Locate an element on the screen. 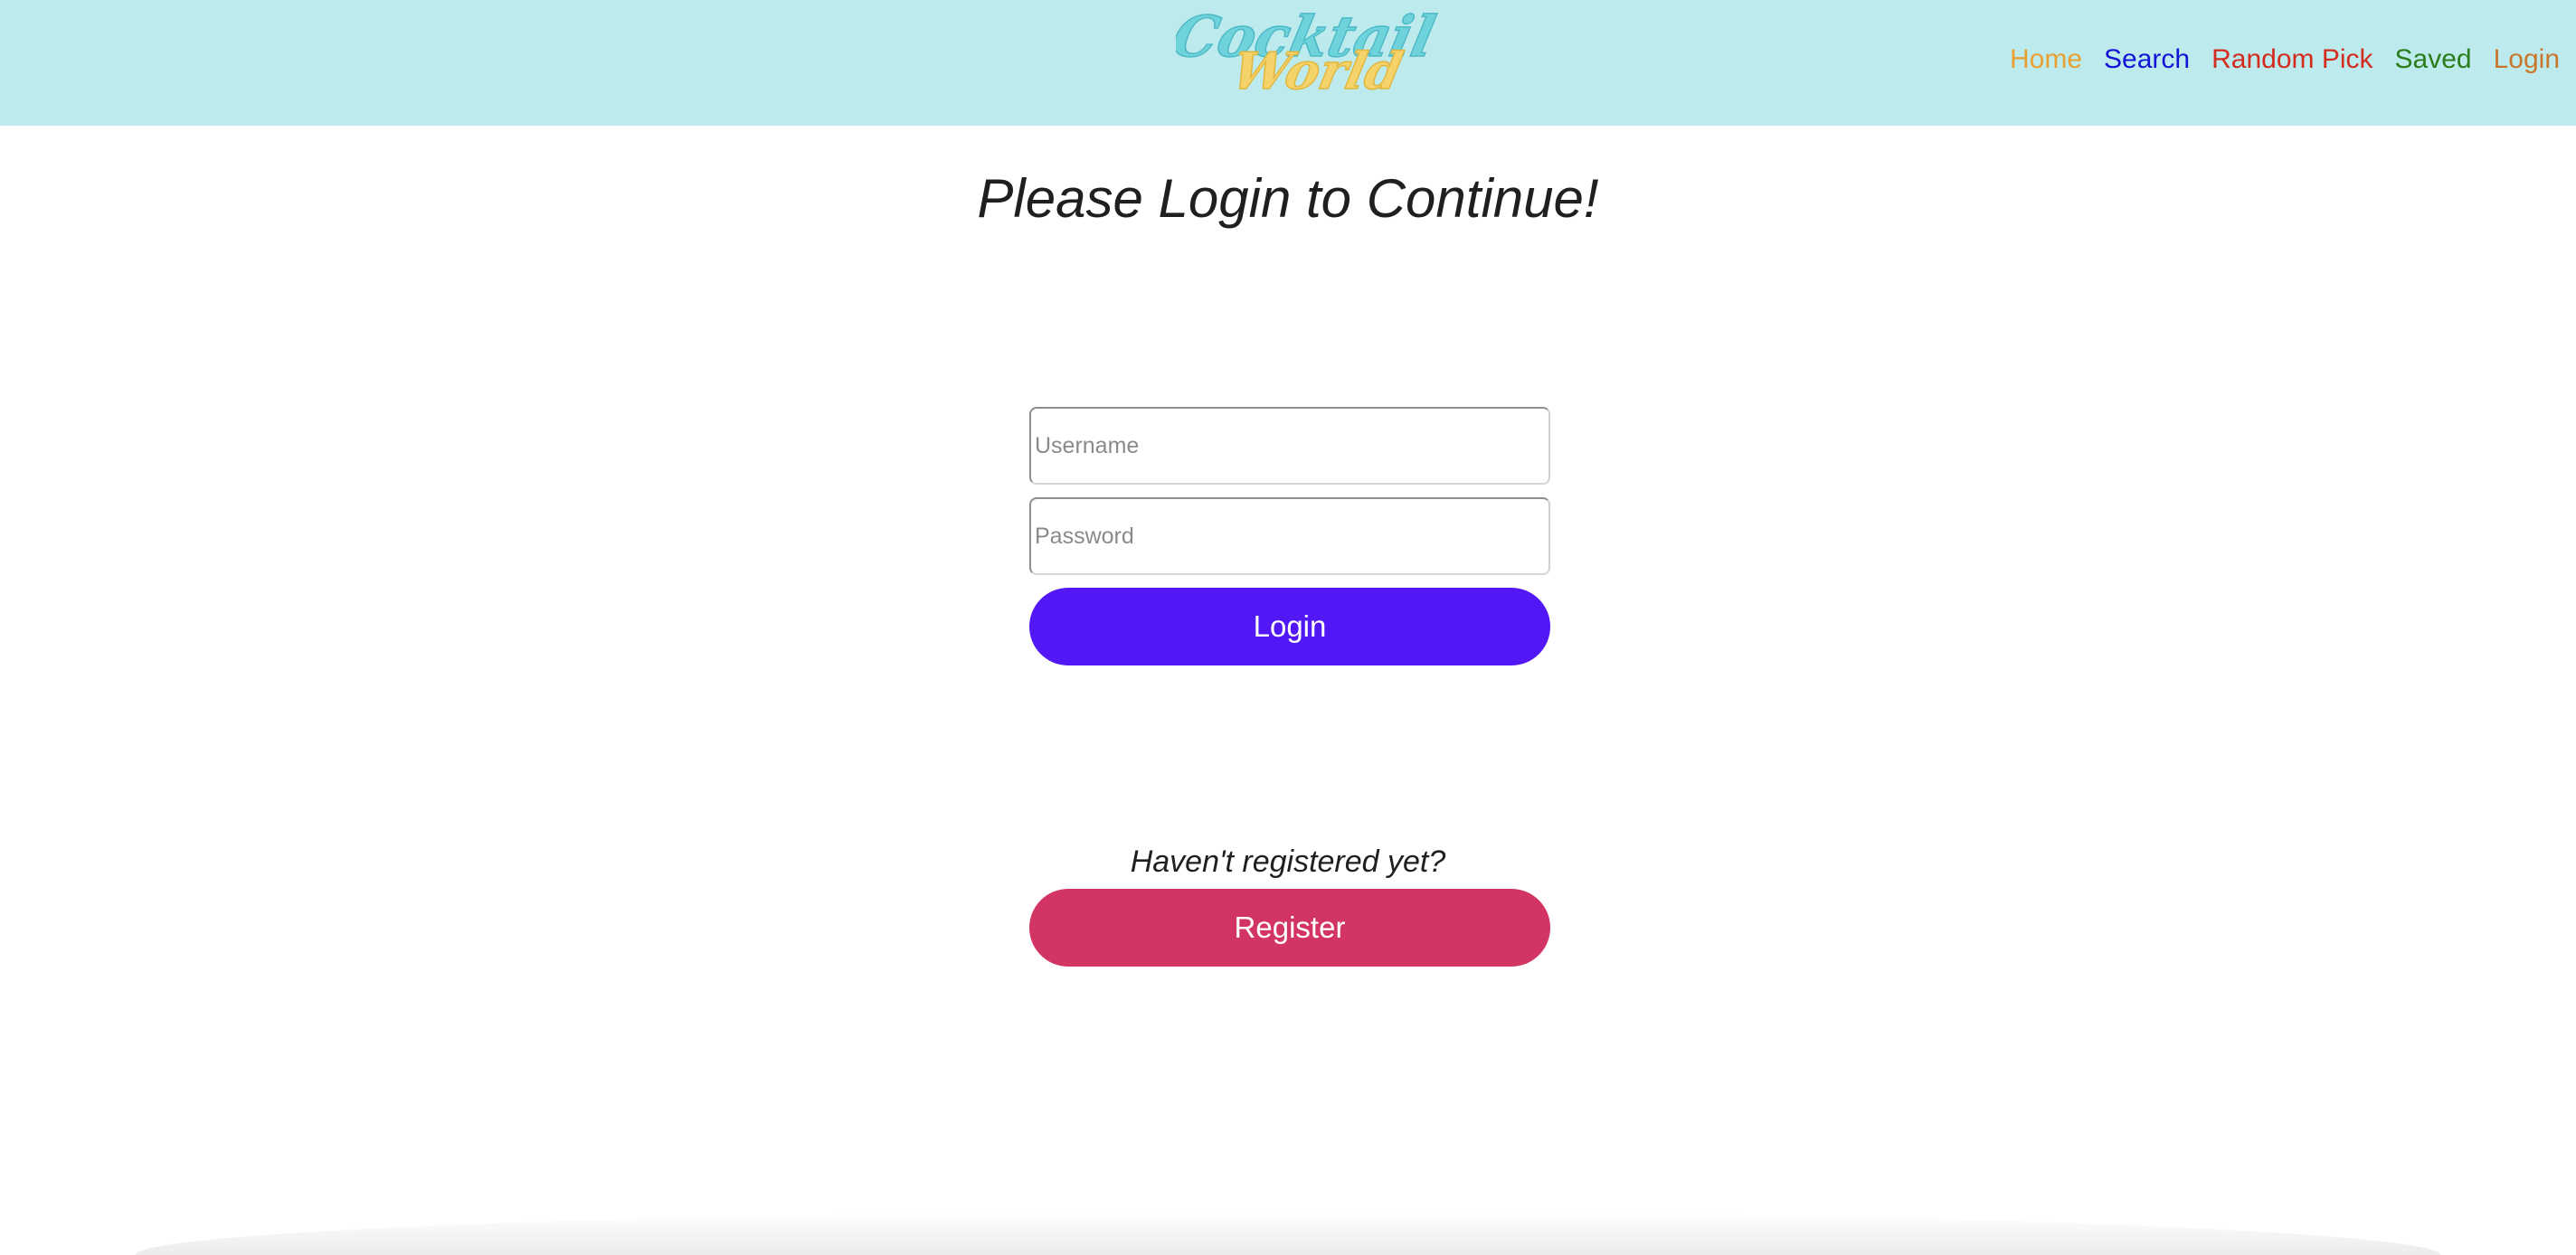  nav-saved-link: Saved is located at coordinates (2434, 60).